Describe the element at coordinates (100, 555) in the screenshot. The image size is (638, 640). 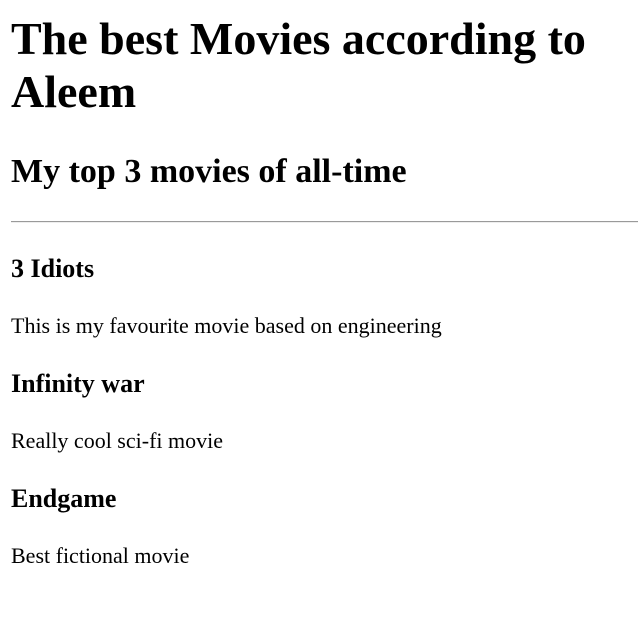
I see `movie-description: Best fictional movie` at that location.